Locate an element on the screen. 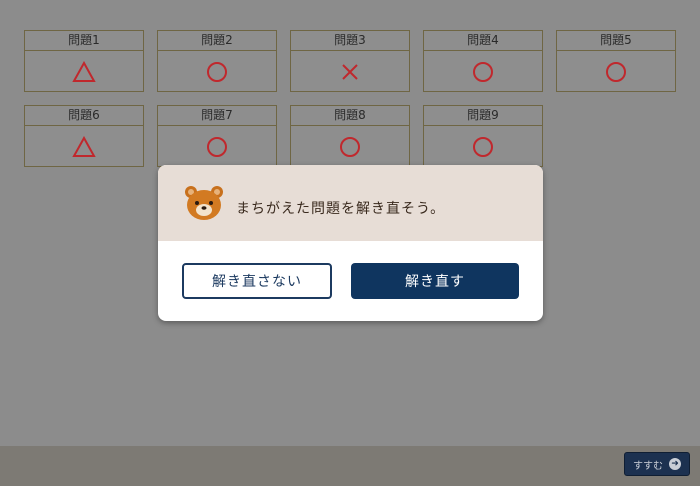  problem-card-9: 問題9 is located at coordinates (483, 136).